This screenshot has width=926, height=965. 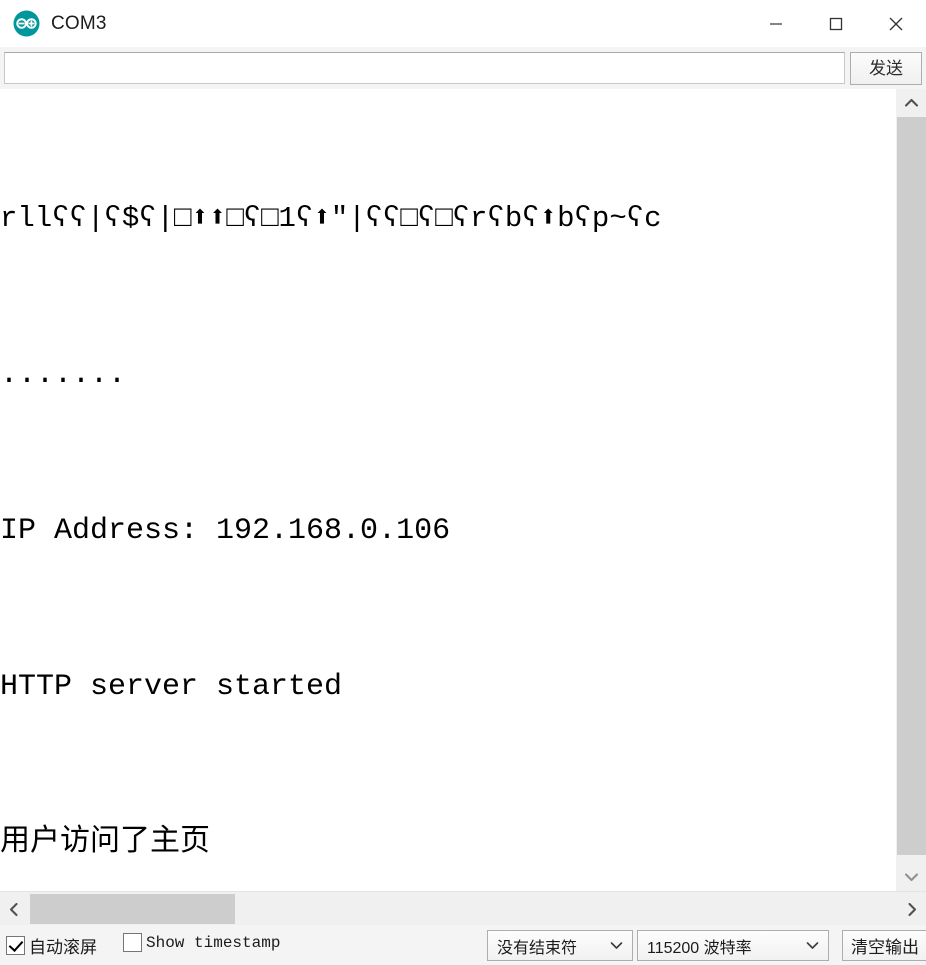 I want to click on minimize-button, so click(x=776, y=23).